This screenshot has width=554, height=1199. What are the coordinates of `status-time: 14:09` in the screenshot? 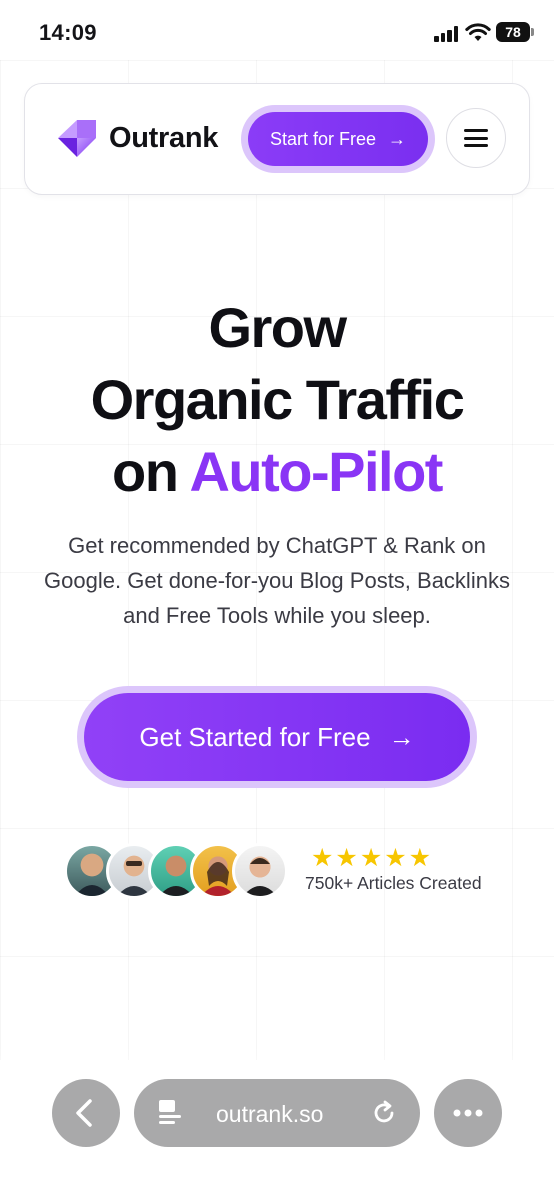 It's located at (68, 32).